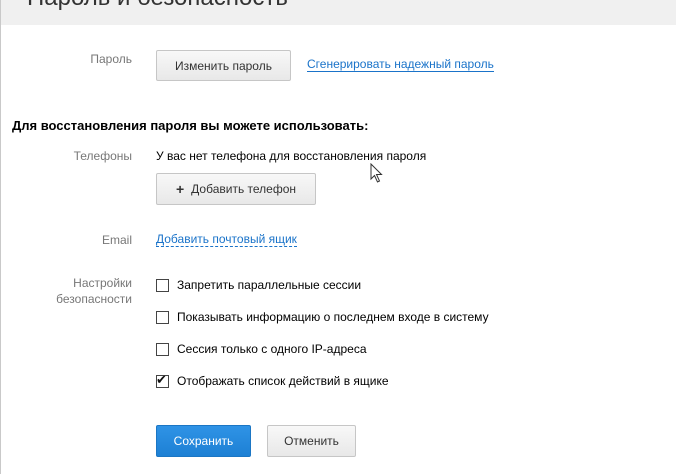  I want to click on security-settings-label: Настройки безопасности, so click(66, 291).